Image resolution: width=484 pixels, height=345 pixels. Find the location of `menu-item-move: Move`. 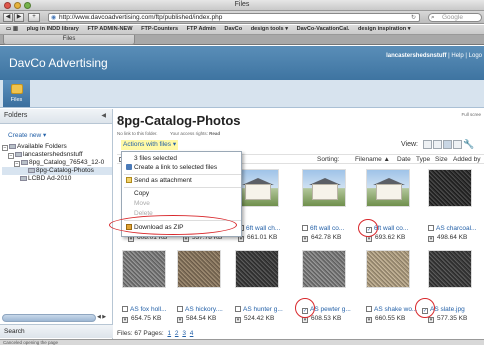

menu-item-move: Move is located at coordinates (142, 203).